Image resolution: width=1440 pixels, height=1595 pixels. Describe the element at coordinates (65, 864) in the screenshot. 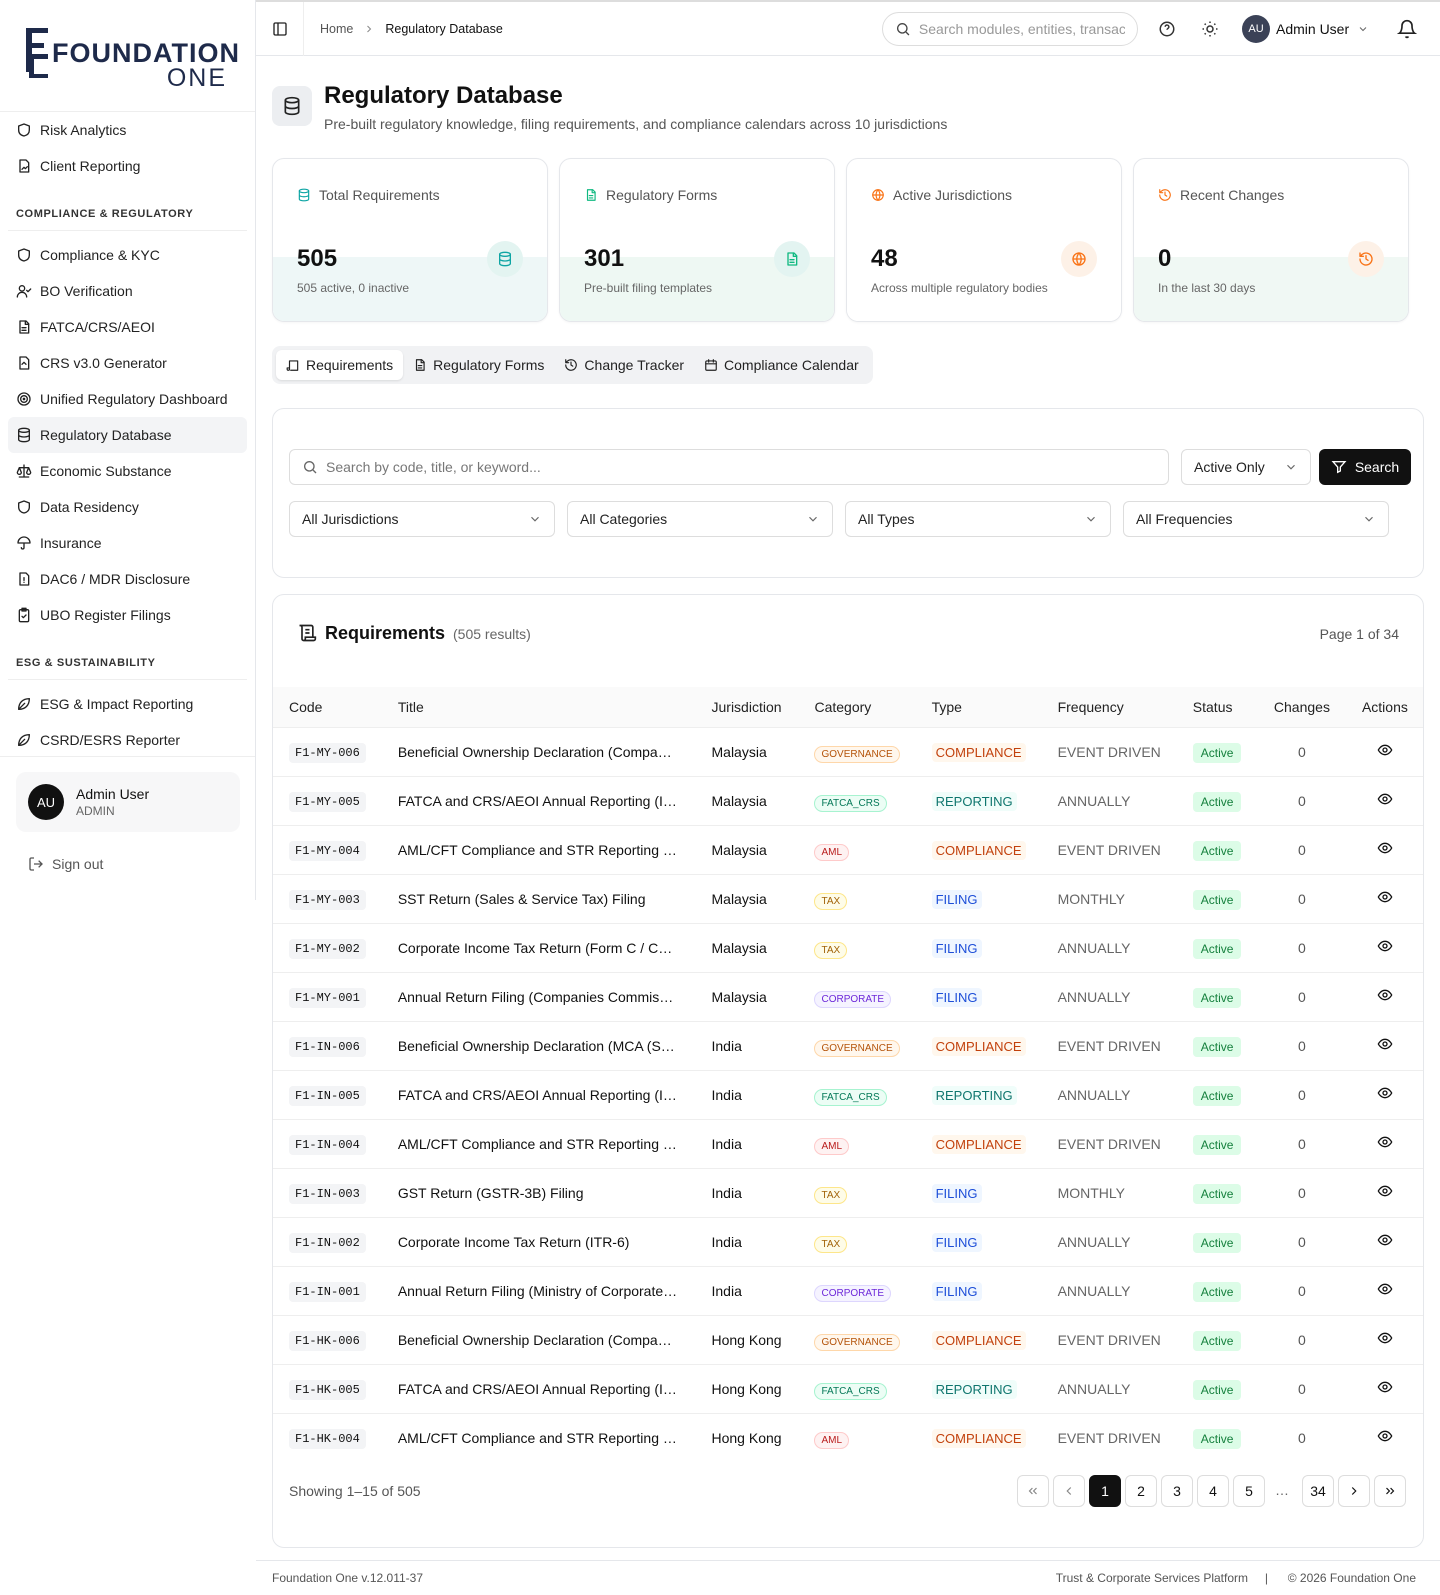

I see `signout-button: Sign out` at that location.